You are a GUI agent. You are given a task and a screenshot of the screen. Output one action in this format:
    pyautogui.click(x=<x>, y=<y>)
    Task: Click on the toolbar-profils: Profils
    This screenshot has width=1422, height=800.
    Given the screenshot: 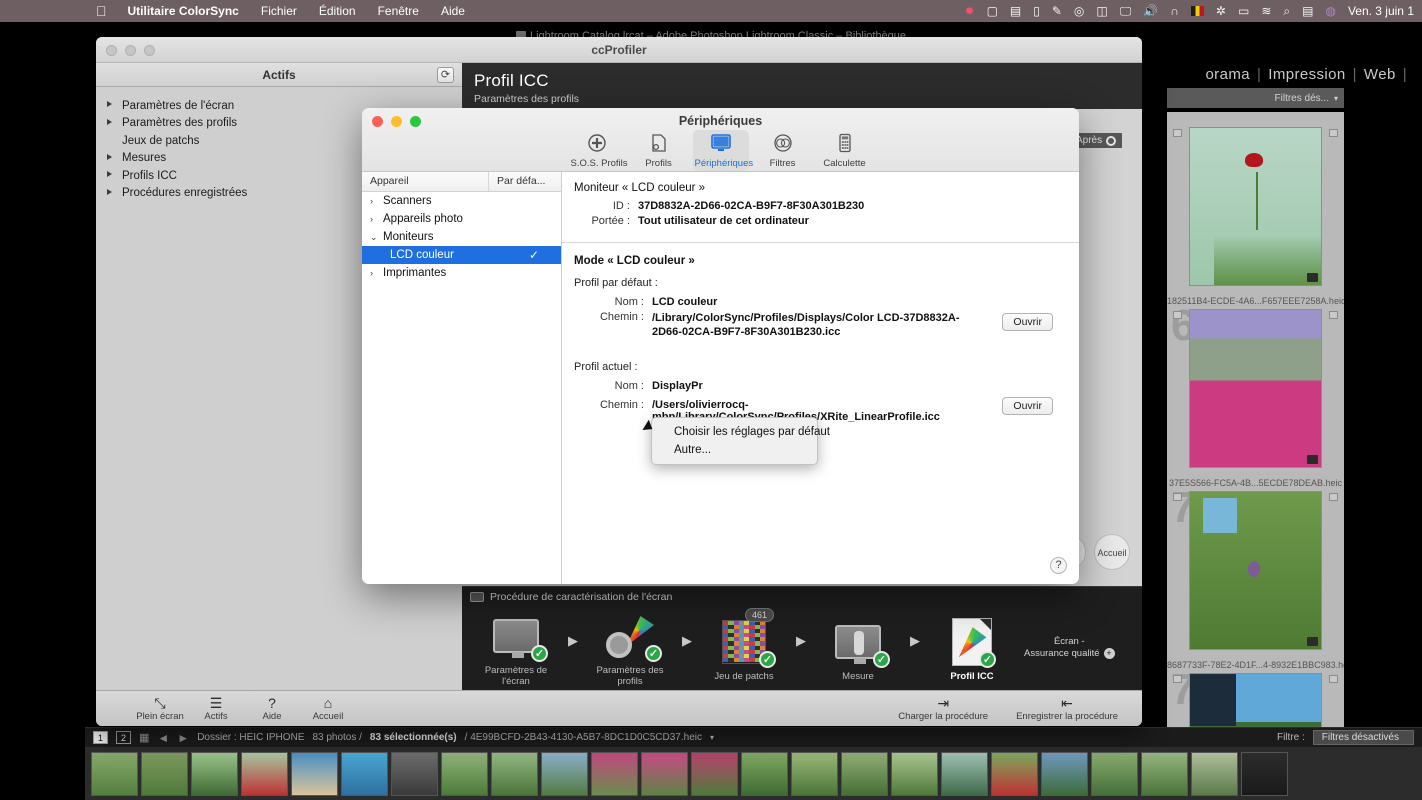 What is the action you would take?
    pyautogui.click(x=659, y=150)
    